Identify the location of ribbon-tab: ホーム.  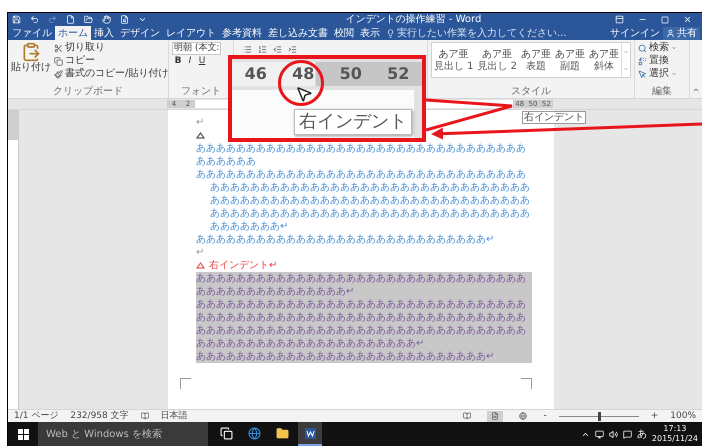
(73, 33).